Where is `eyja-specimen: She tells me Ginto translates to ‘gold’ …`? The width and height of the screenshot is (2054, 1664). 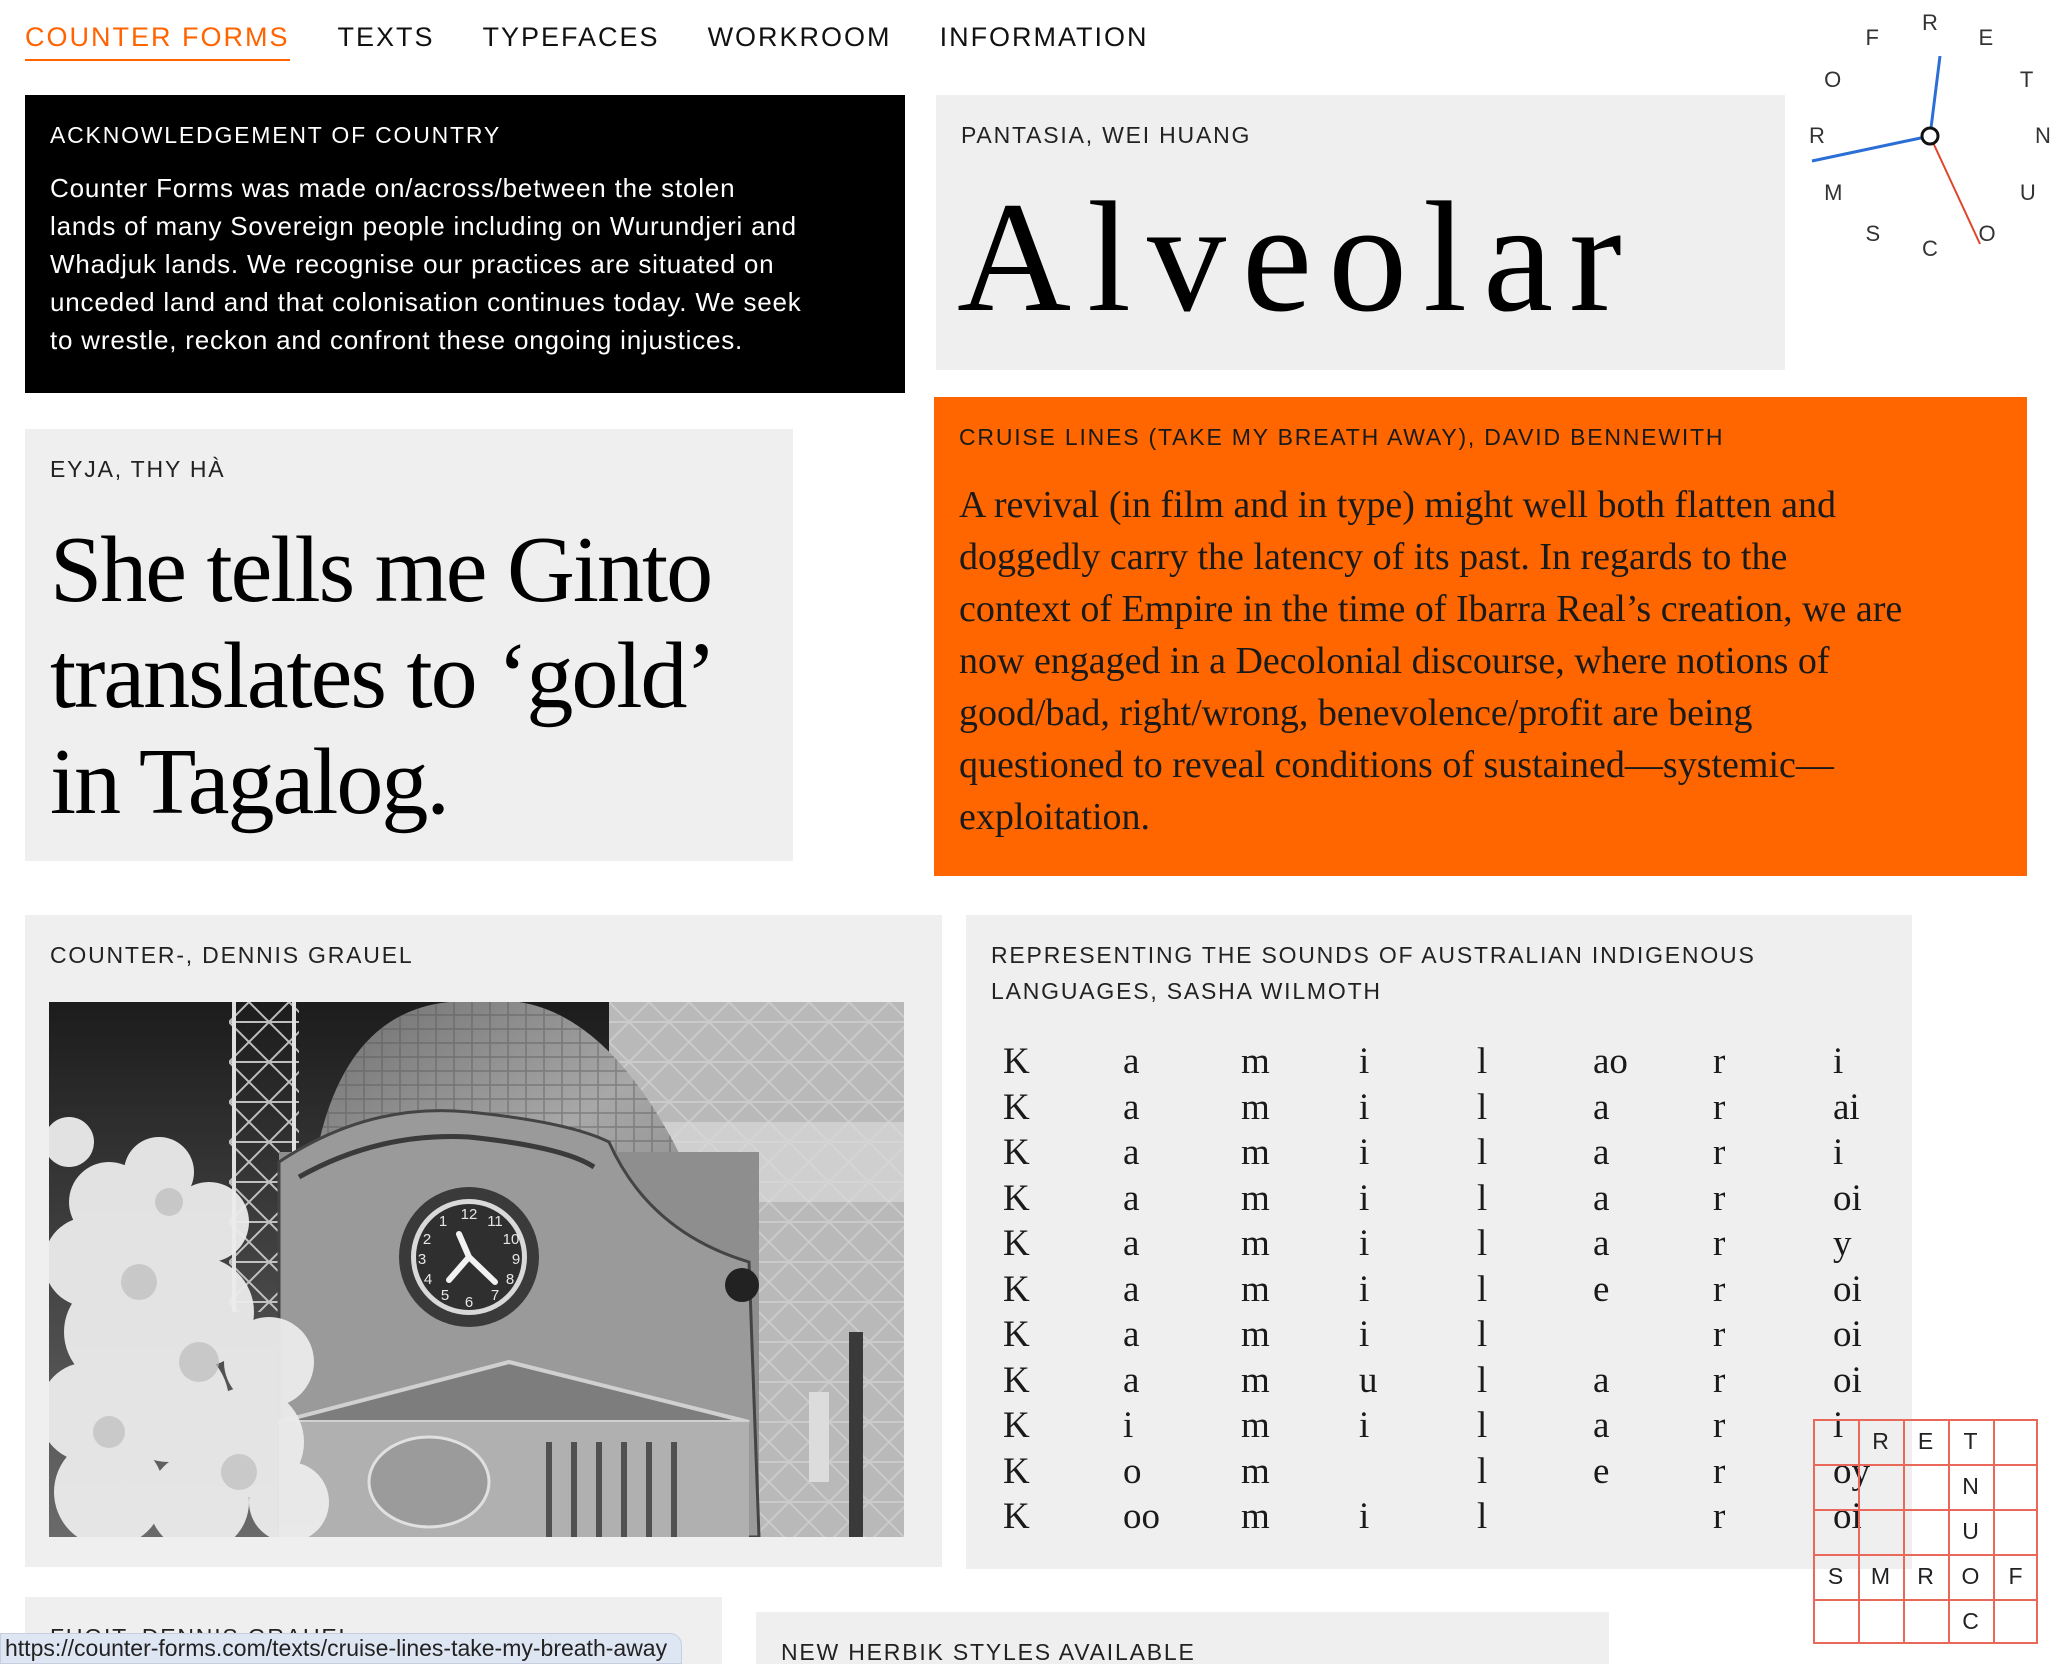 eyja-specimen: She tells me Ginto translates to ‘gold’ … is located at coordinates (409, 676).